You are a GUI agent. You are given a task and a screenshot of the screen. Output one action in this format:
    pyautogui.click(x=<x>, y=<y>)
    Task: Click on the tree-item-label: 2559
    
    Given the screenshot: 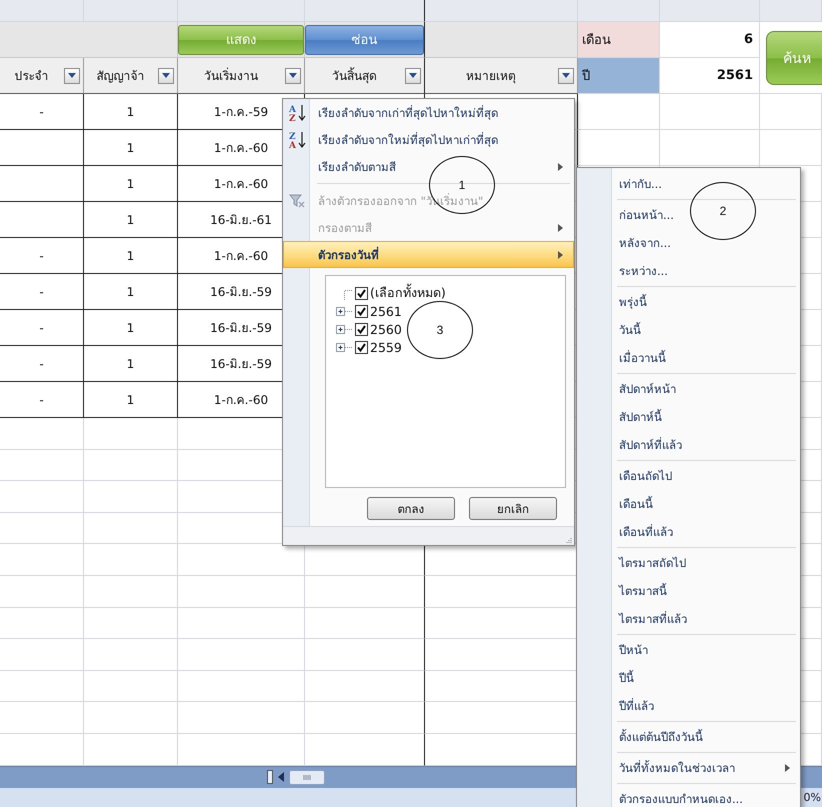 What is the action you would take?
    pyautogui.click(x=386, y=347)
    